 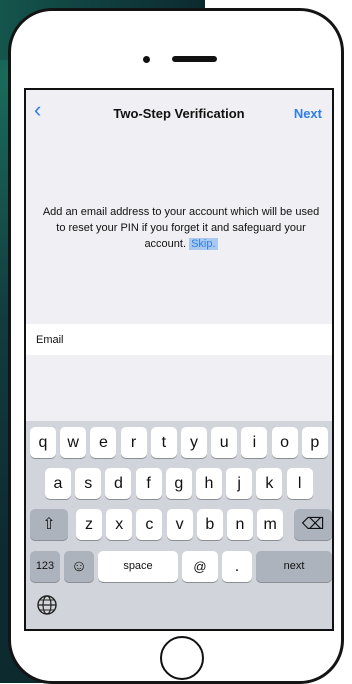 What do you see at coordinates (194, 442) in the screenshot?
I see `key-y: y` at bounding box center [194, 442].